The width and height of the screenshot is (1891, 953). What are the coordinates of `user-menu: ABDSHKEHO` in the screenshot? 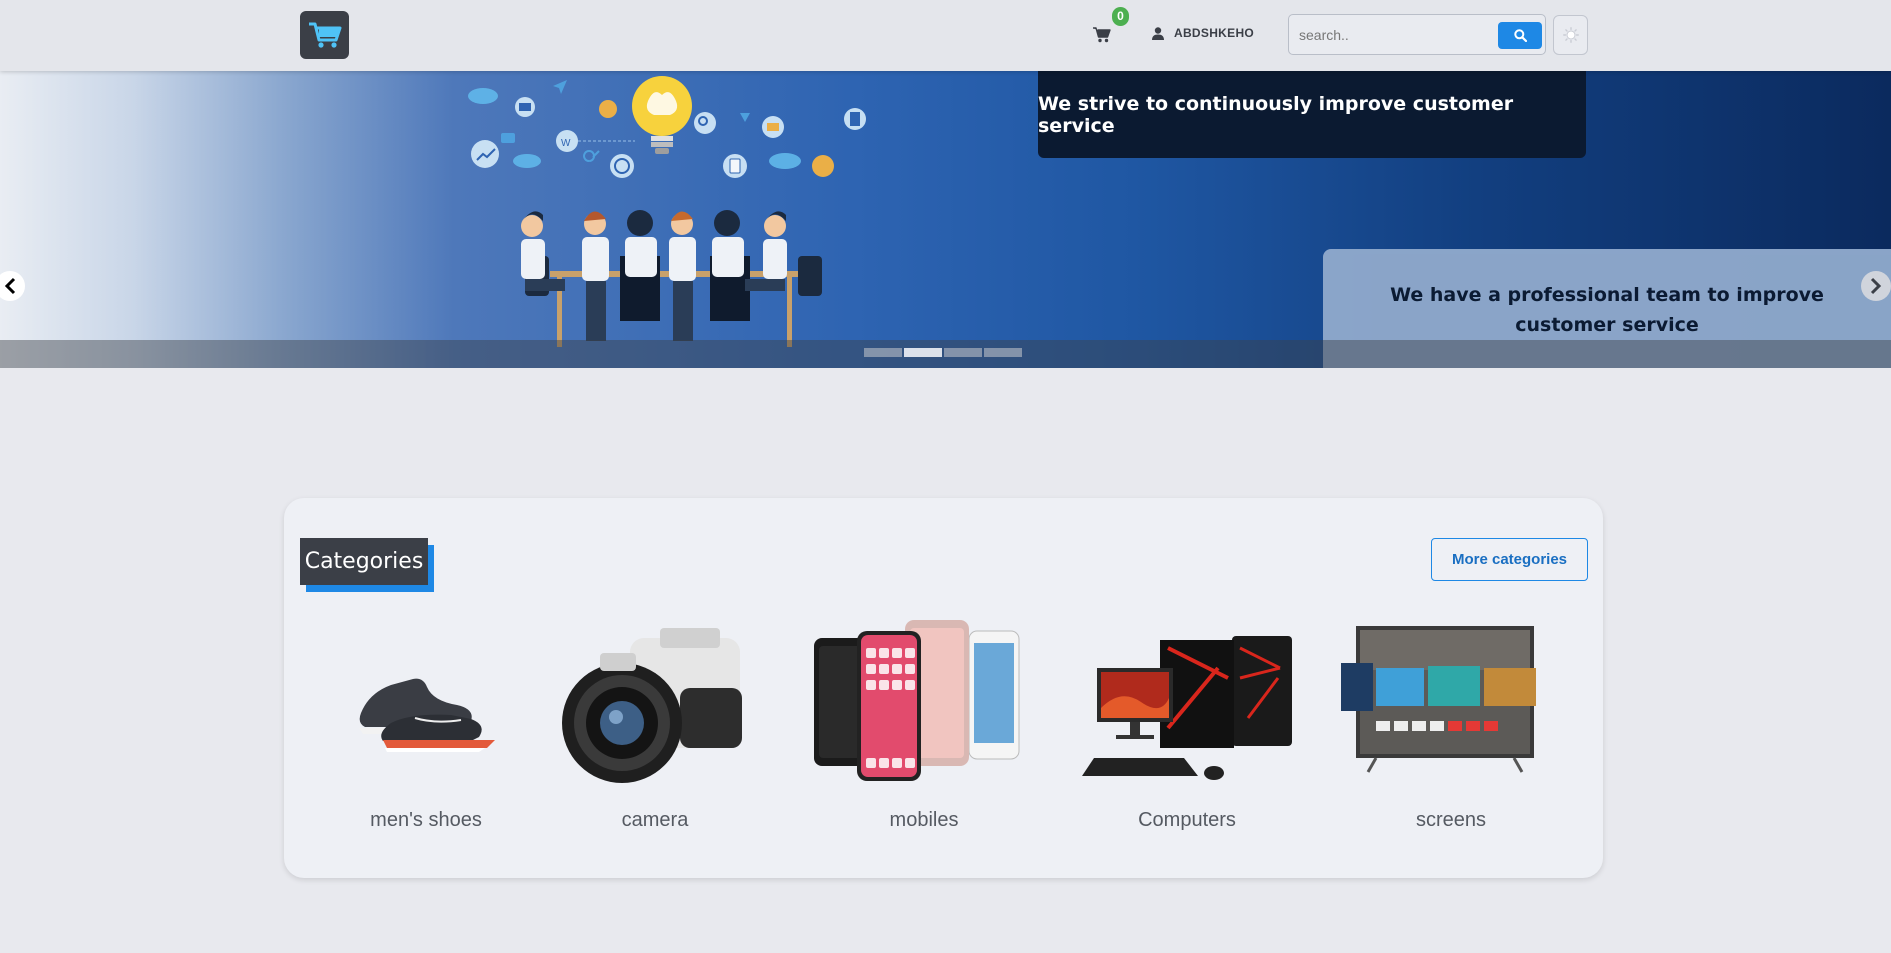 It's located at (1203, 33).